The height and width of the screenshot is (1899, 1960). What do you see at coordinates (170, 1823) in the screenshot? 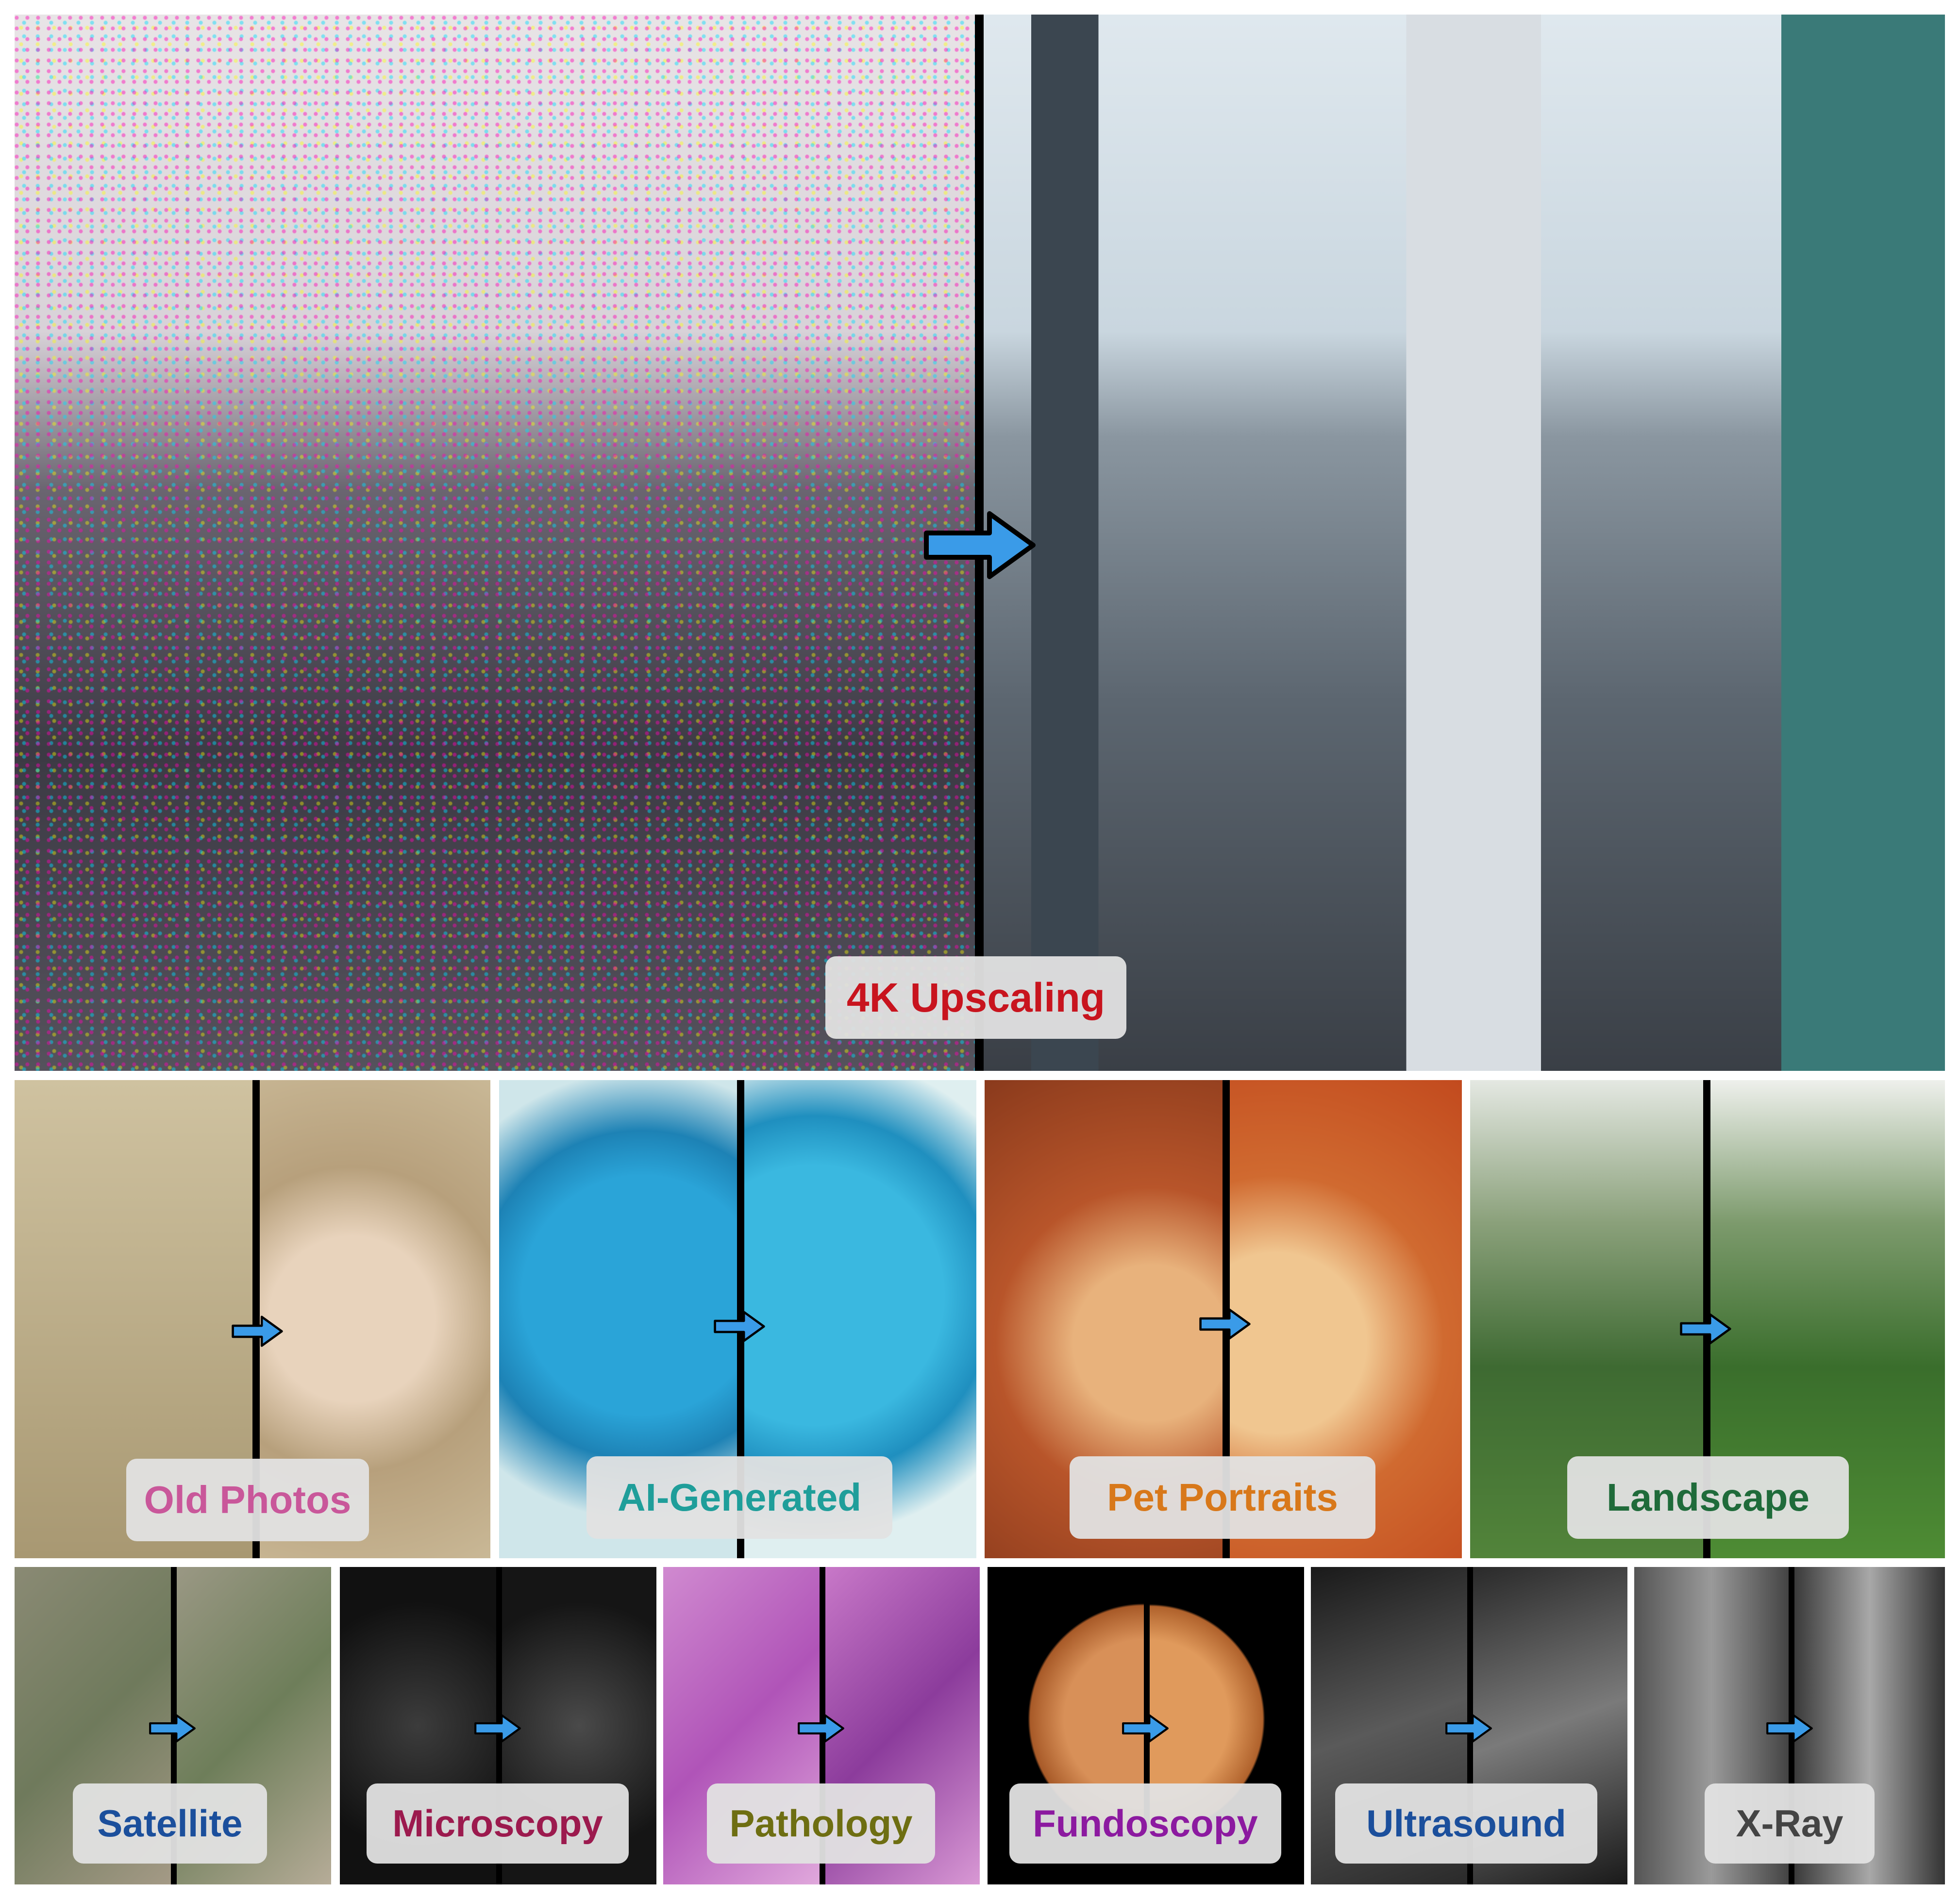
I see `medical-label: Satellite` at bounding box center [170, 1823].